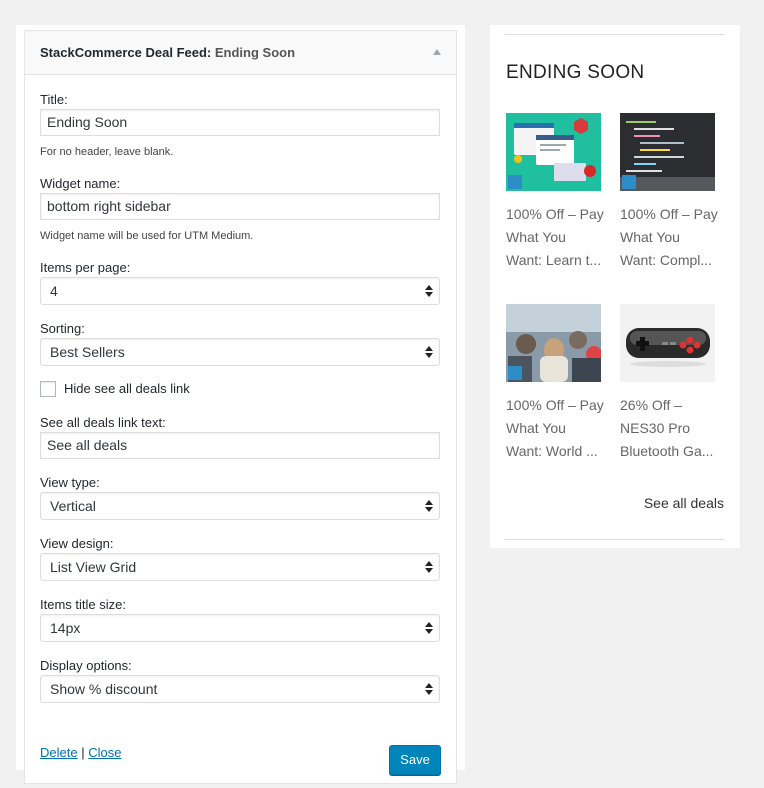 The width and height of the screenshot is (764, 788). I want to click on close-link: Close, so click(104, 752).